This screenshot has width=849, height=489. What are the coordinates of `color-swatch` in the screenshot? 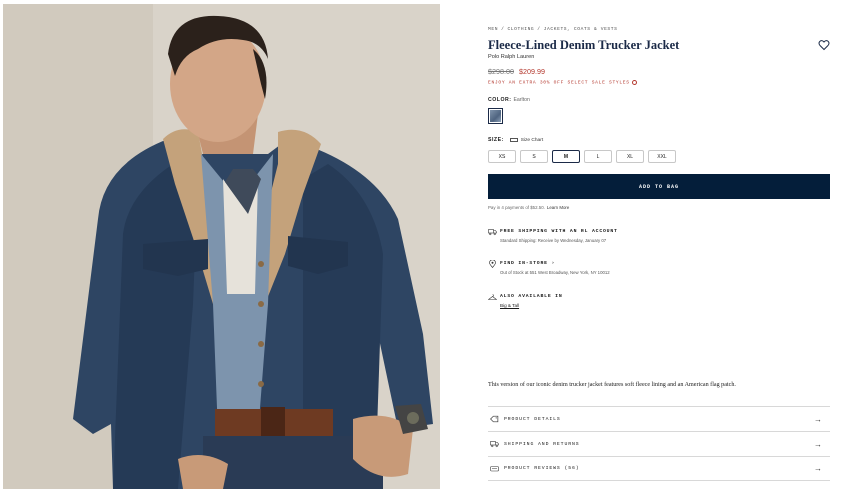 It's located at (495, 116).